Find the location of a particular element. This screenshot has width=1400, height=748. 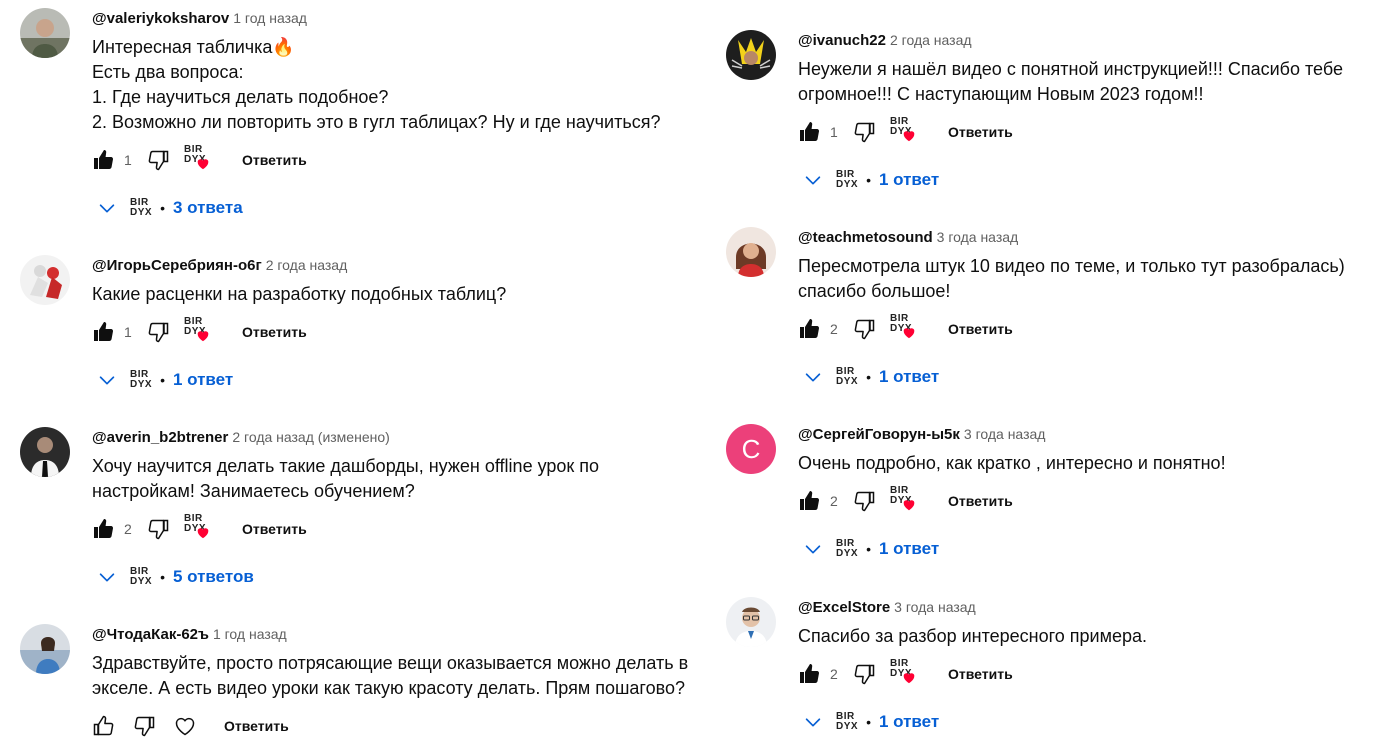

view-replies-button: BIR DYX • 3 ответа is located at coordinates (389, 208).